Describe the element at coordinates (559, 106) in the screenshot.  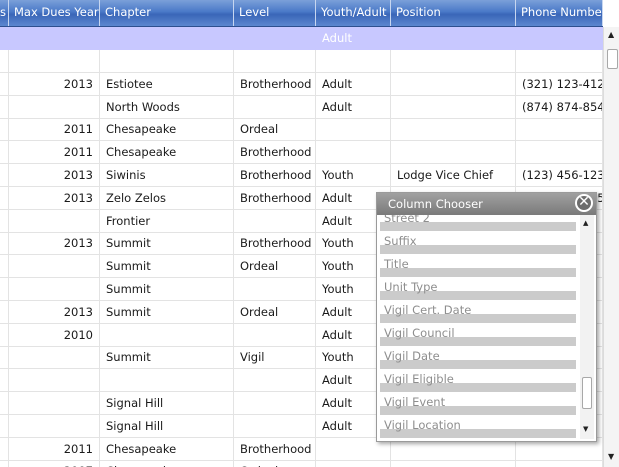
I see `cell-phone-number: (874) 874-8548` at that location.